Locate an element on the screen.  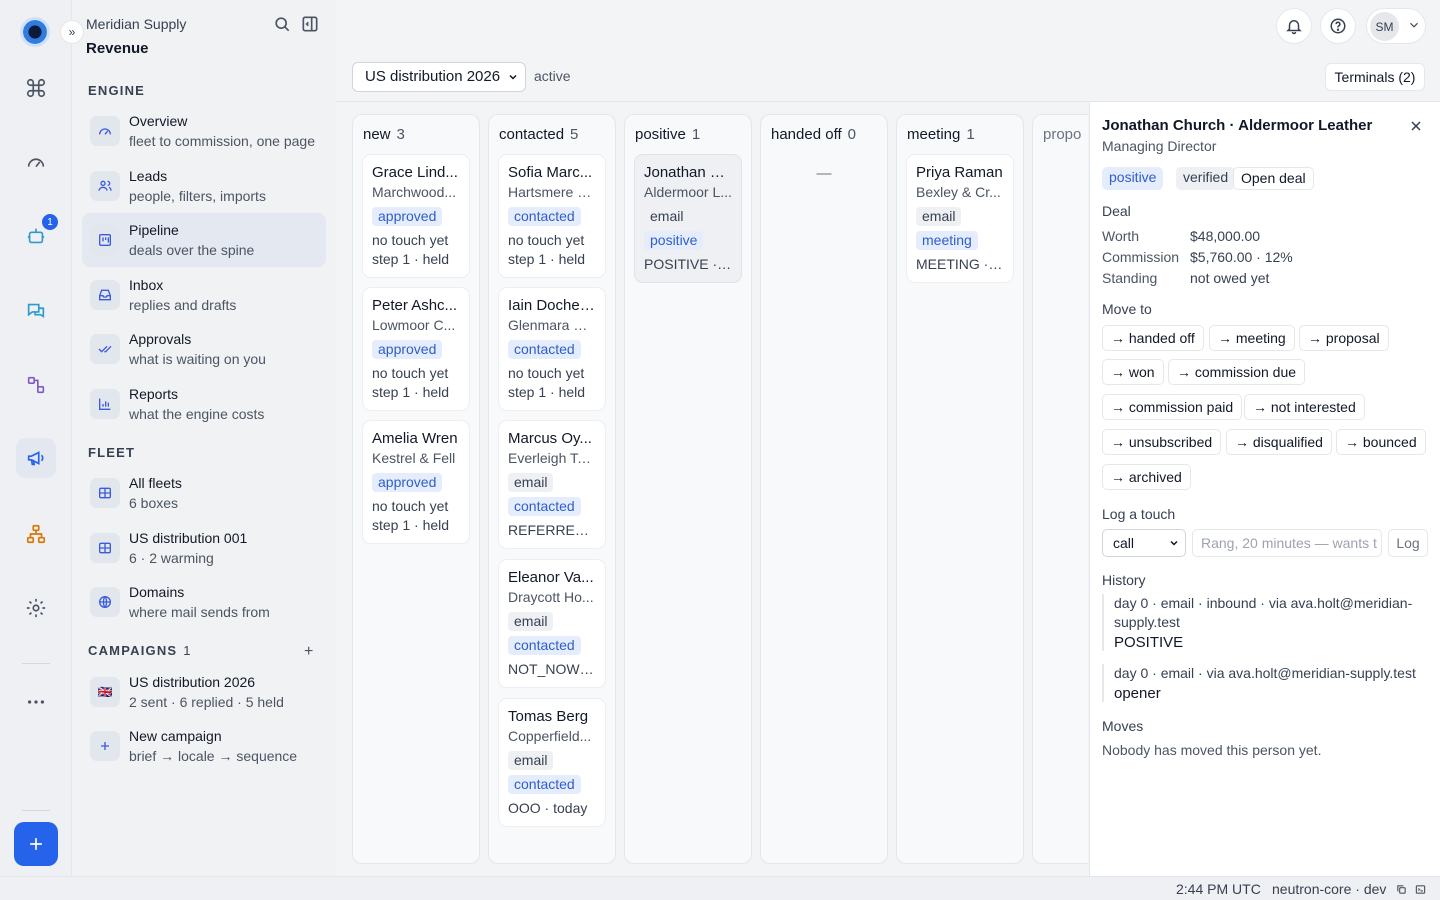
create-button is located at coordinates (36, 844).